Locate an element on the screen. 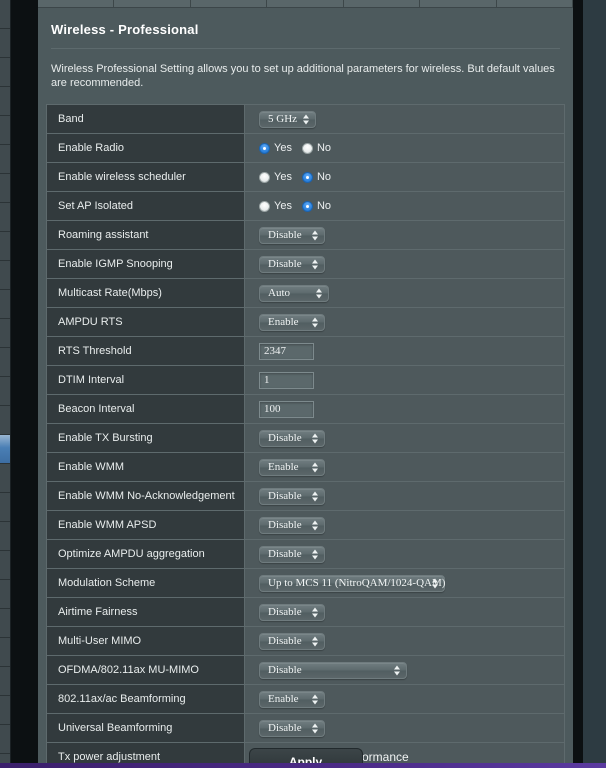 The height and width of the screenshot is (768, 606). setting-label: Enable IGMP Snooping is located at coordinates (146, 264).